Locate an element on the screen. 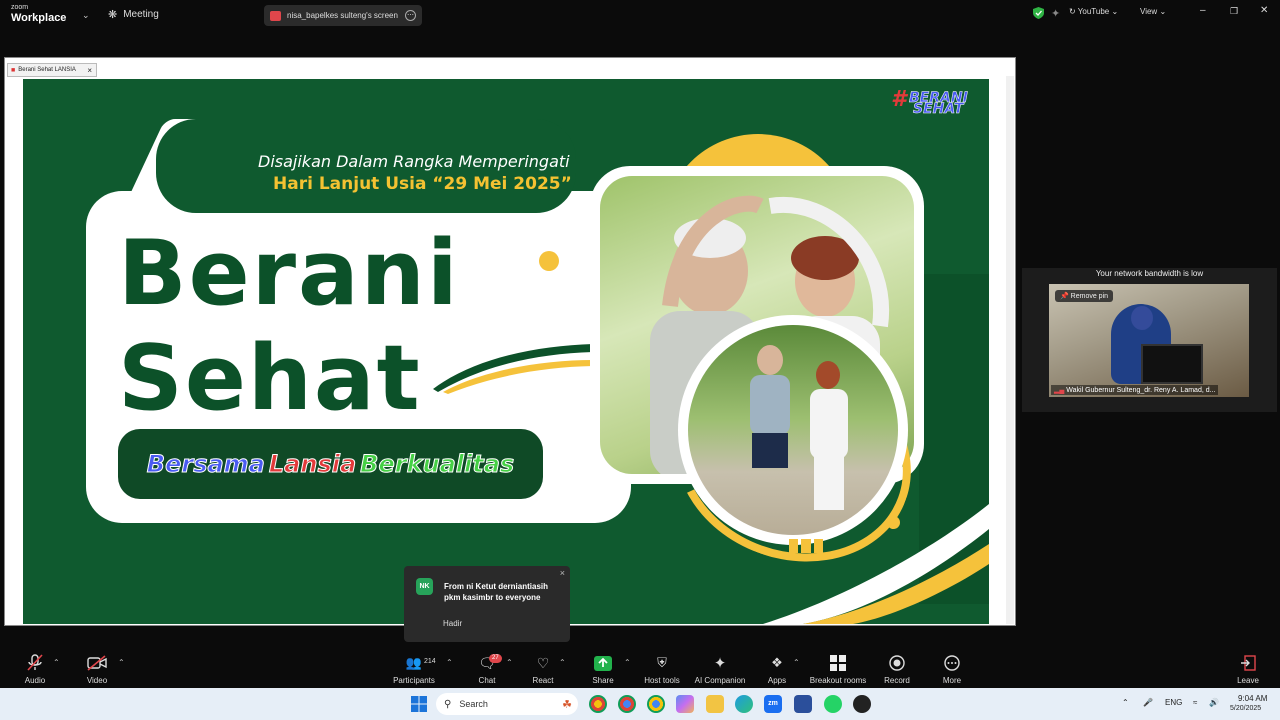  apps-caret-icon: ⌃ is located at coordinates (796, 662).